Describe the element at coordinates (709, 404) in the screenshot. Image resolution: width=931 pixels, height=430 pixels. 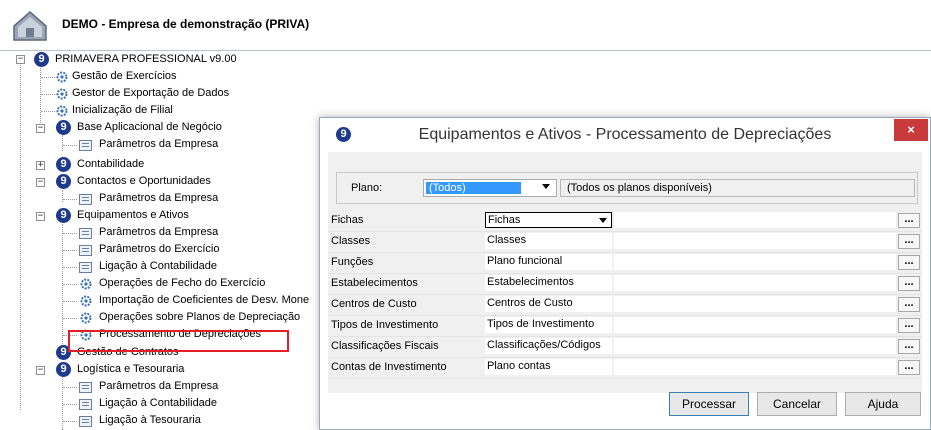
I see `process-button: Processar` at that location.